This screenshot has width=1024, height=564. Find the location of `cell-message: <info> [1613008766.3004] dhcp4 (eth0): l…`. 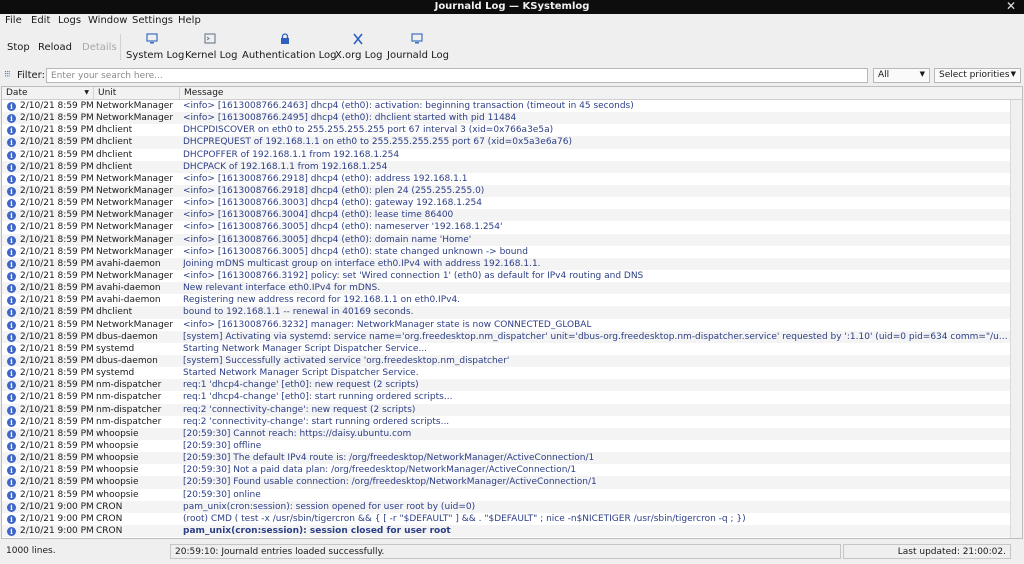

cell-message: <info> [1613008766.3004] dhcp4 (eth0): l… is located at coordinates (318, 215).